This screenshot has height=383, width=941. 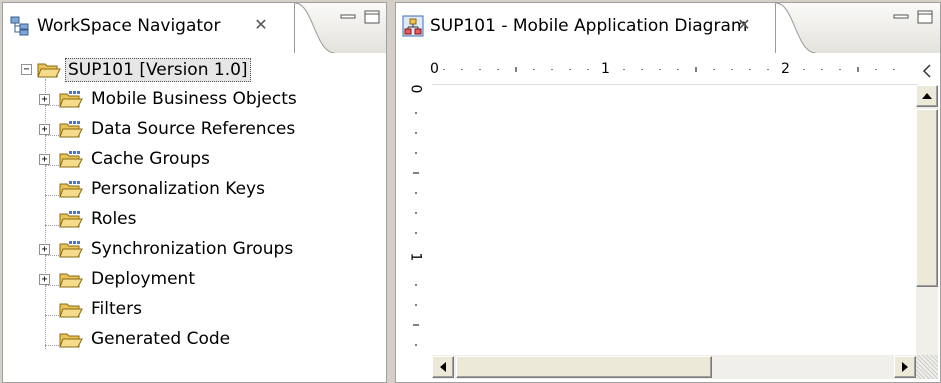 I want to click on tree-item-generated-code: Generated Code, so click(x=193, y=340).